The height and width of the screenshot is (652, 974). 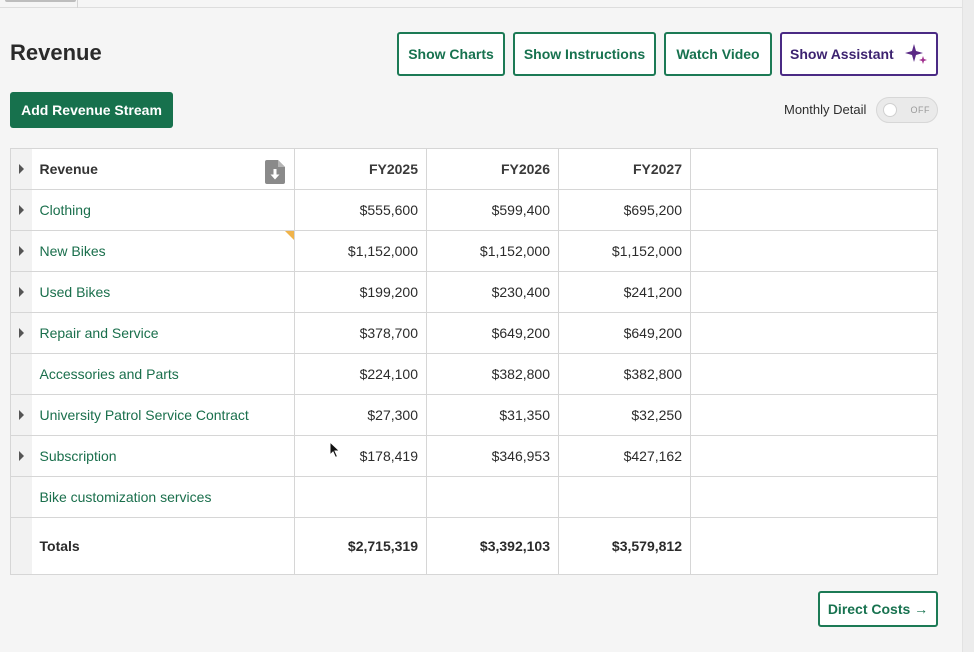 I want to click on table-row: Bike customization services, so click(x=474, y=497).